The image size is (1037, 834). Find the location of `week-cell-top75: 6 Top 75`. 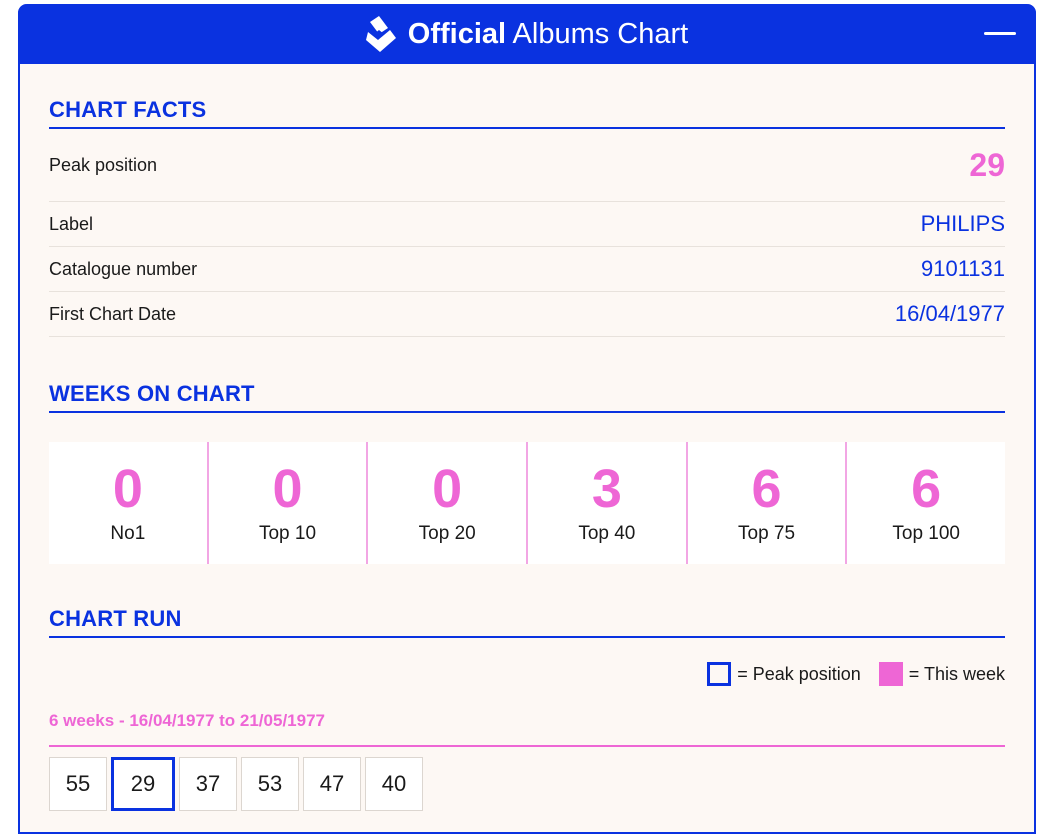

week-cell-top75: 6 Top 75 is located at coordinates (768, 503).